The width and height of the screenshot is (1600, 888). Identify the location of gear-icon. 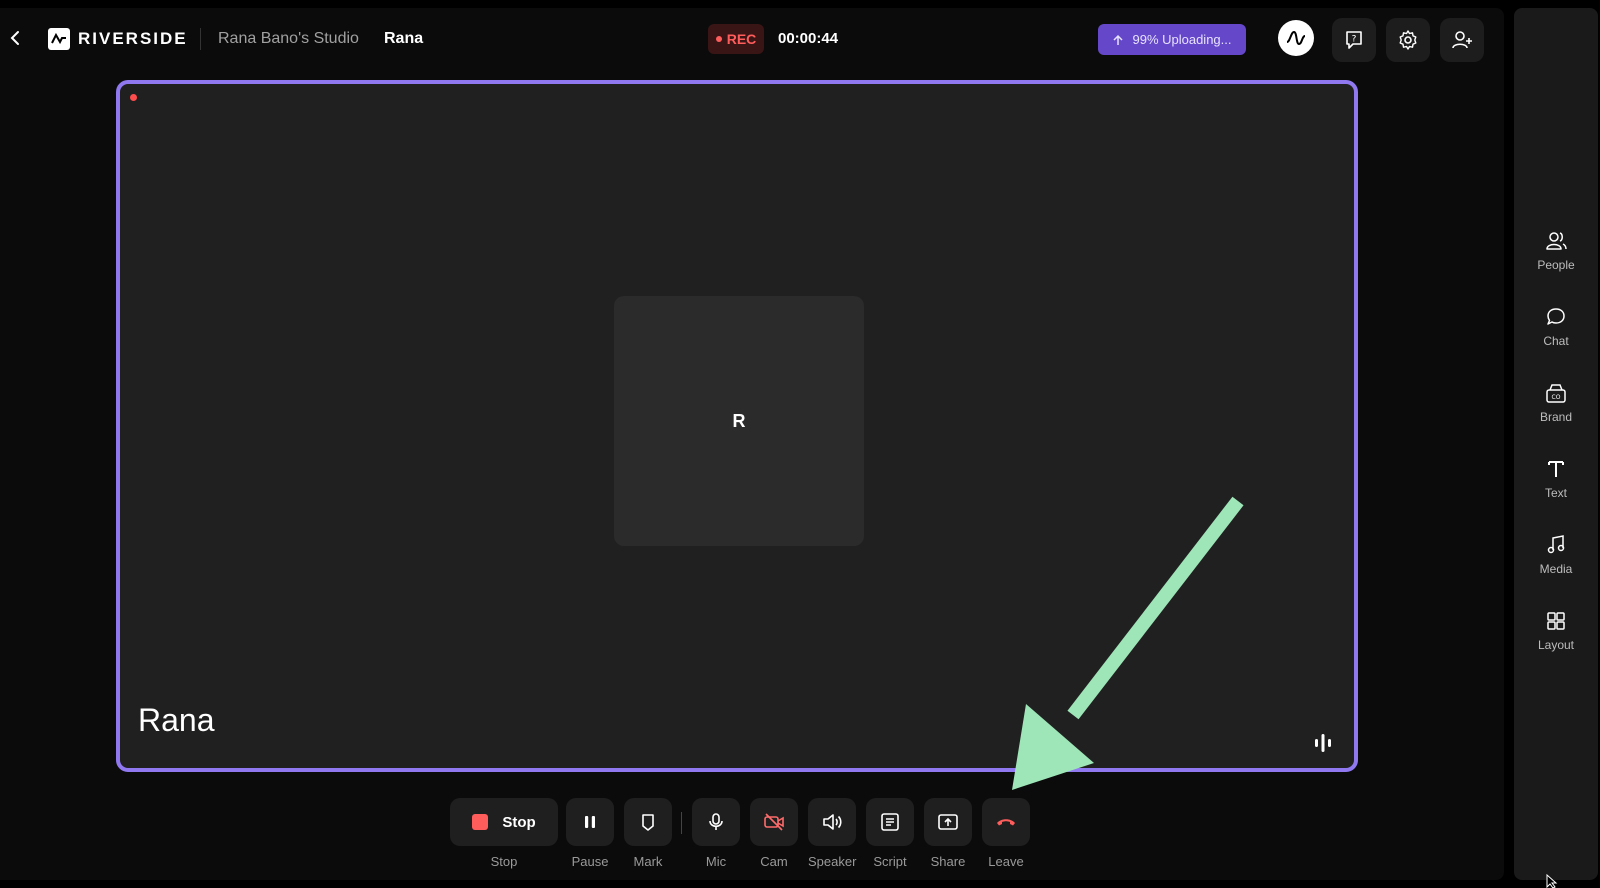
(1408, 40).